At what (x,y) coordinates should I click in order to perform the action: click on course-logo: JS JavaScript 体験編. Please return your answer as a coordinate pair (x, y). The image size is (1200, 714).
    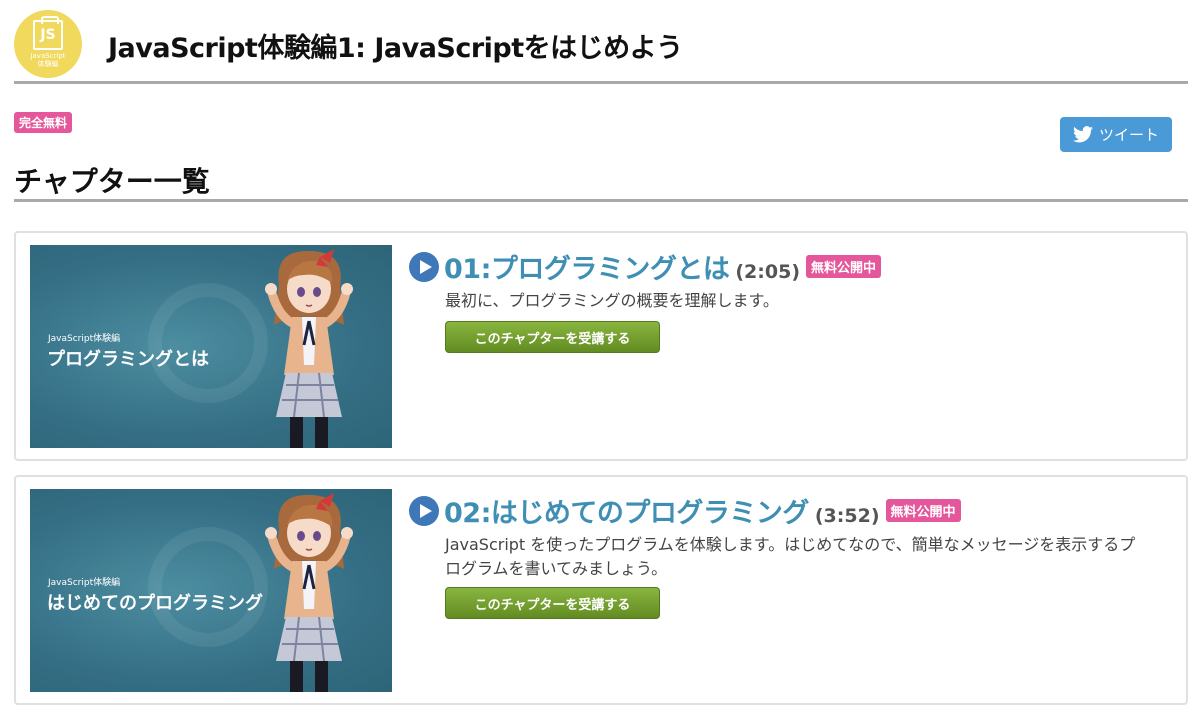
    Looking at the image, I should click on (48, 44).